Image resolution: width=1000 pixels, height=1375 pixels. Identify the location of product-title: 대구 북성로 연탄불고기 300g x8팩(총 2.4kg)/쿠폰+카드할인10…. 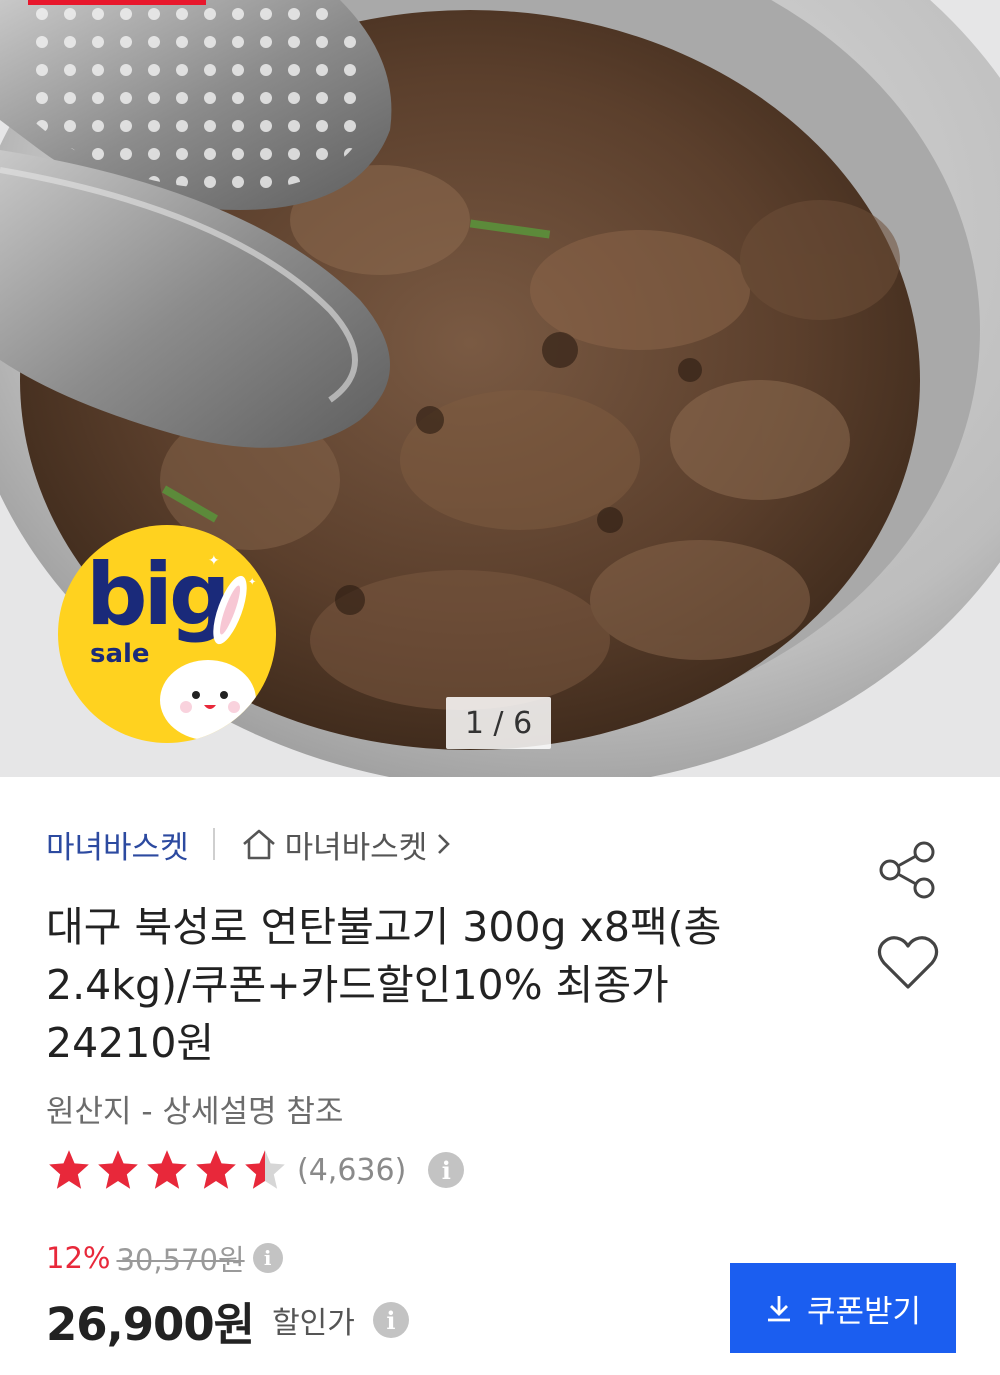
(384, 985).